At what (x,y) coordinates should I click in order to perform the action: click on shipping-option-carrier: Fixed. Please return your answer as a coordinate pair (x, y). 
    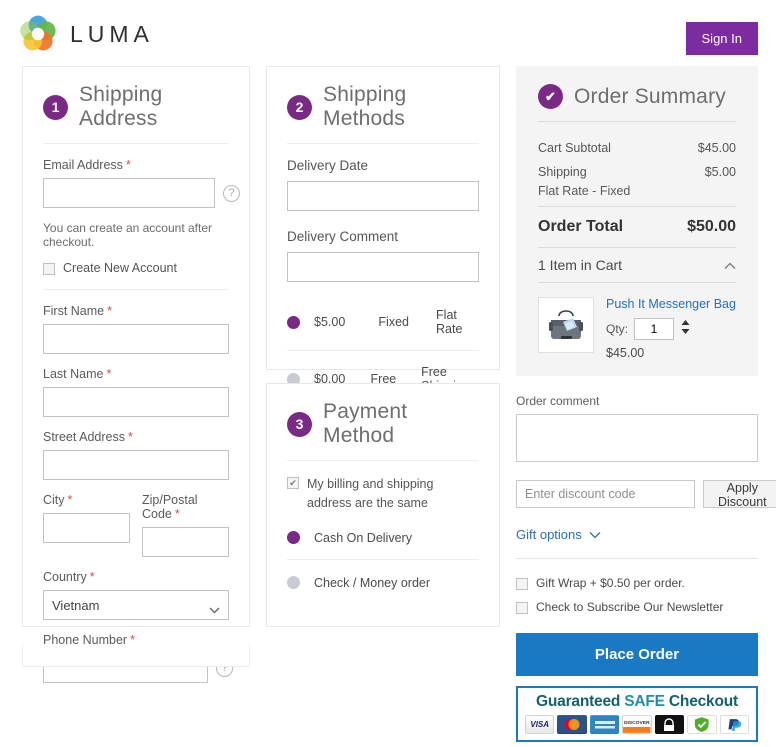
    Looking at the image, I should click on (393, 322).